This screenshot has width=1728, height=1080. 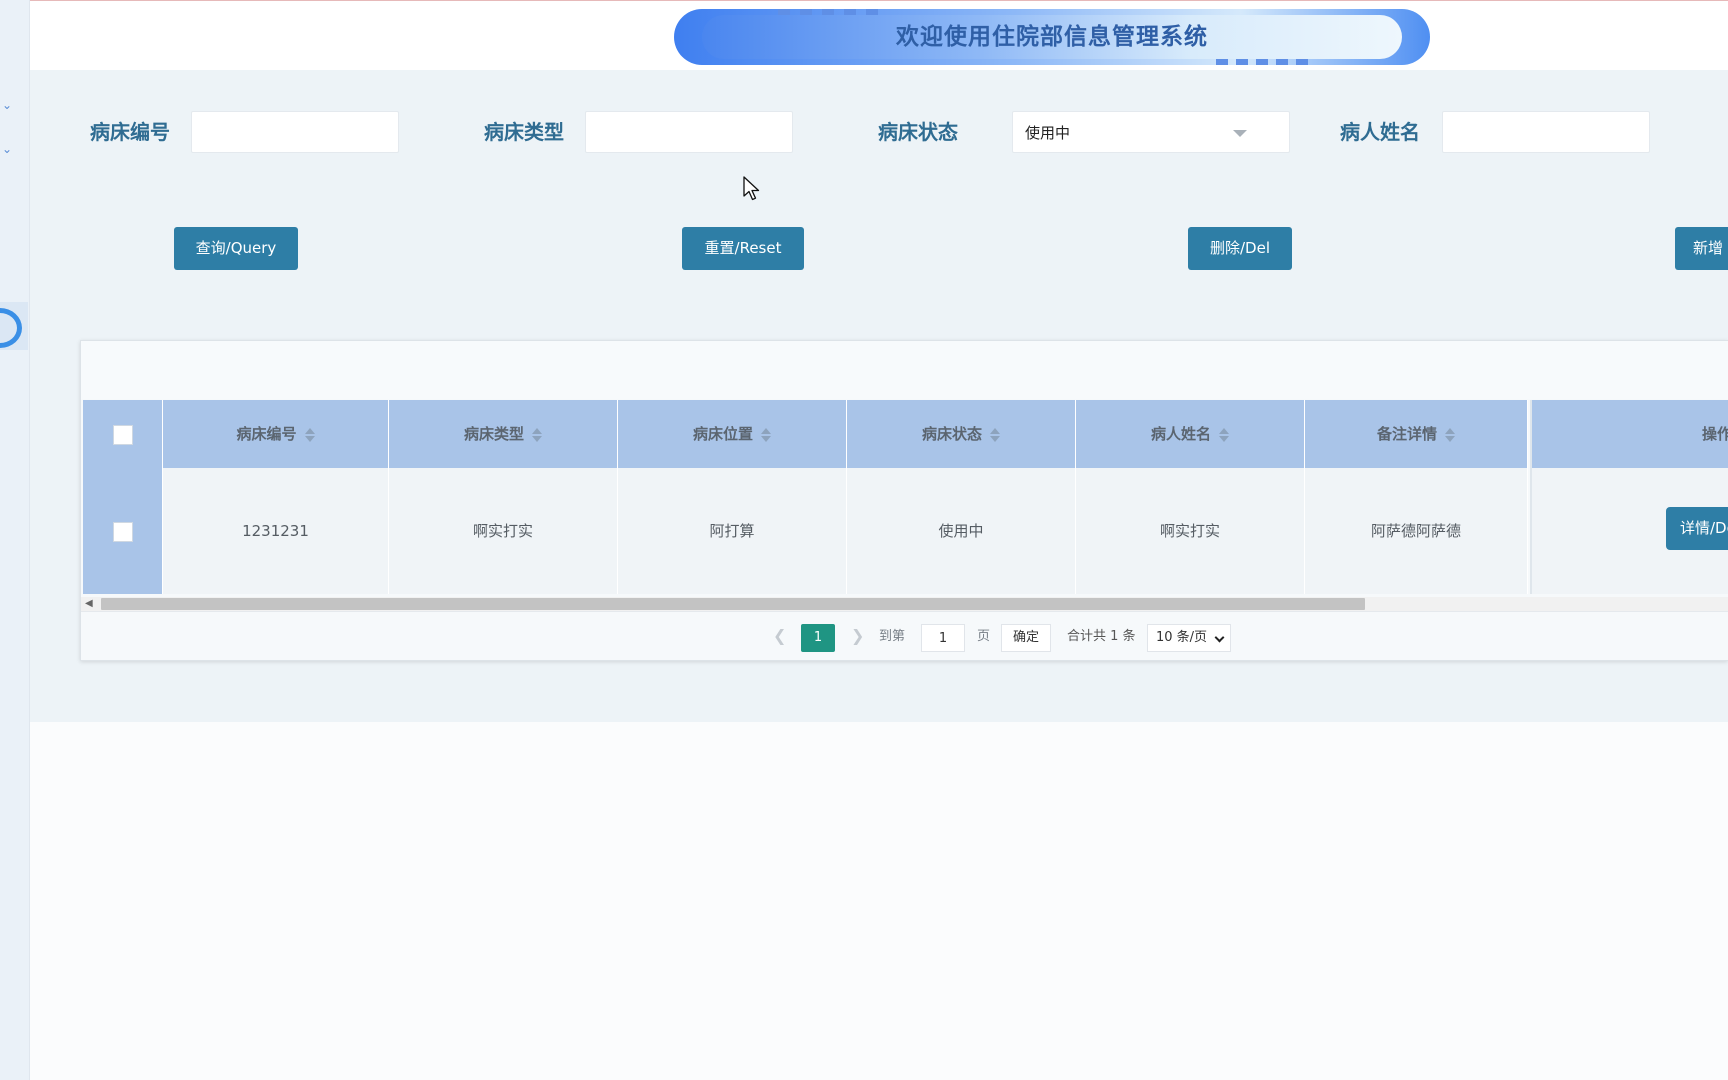 What do you see at coordinates (892, 636) in the screenshot?
I see `goto-prefix-label: 到第` at bounding box center [892, 636].